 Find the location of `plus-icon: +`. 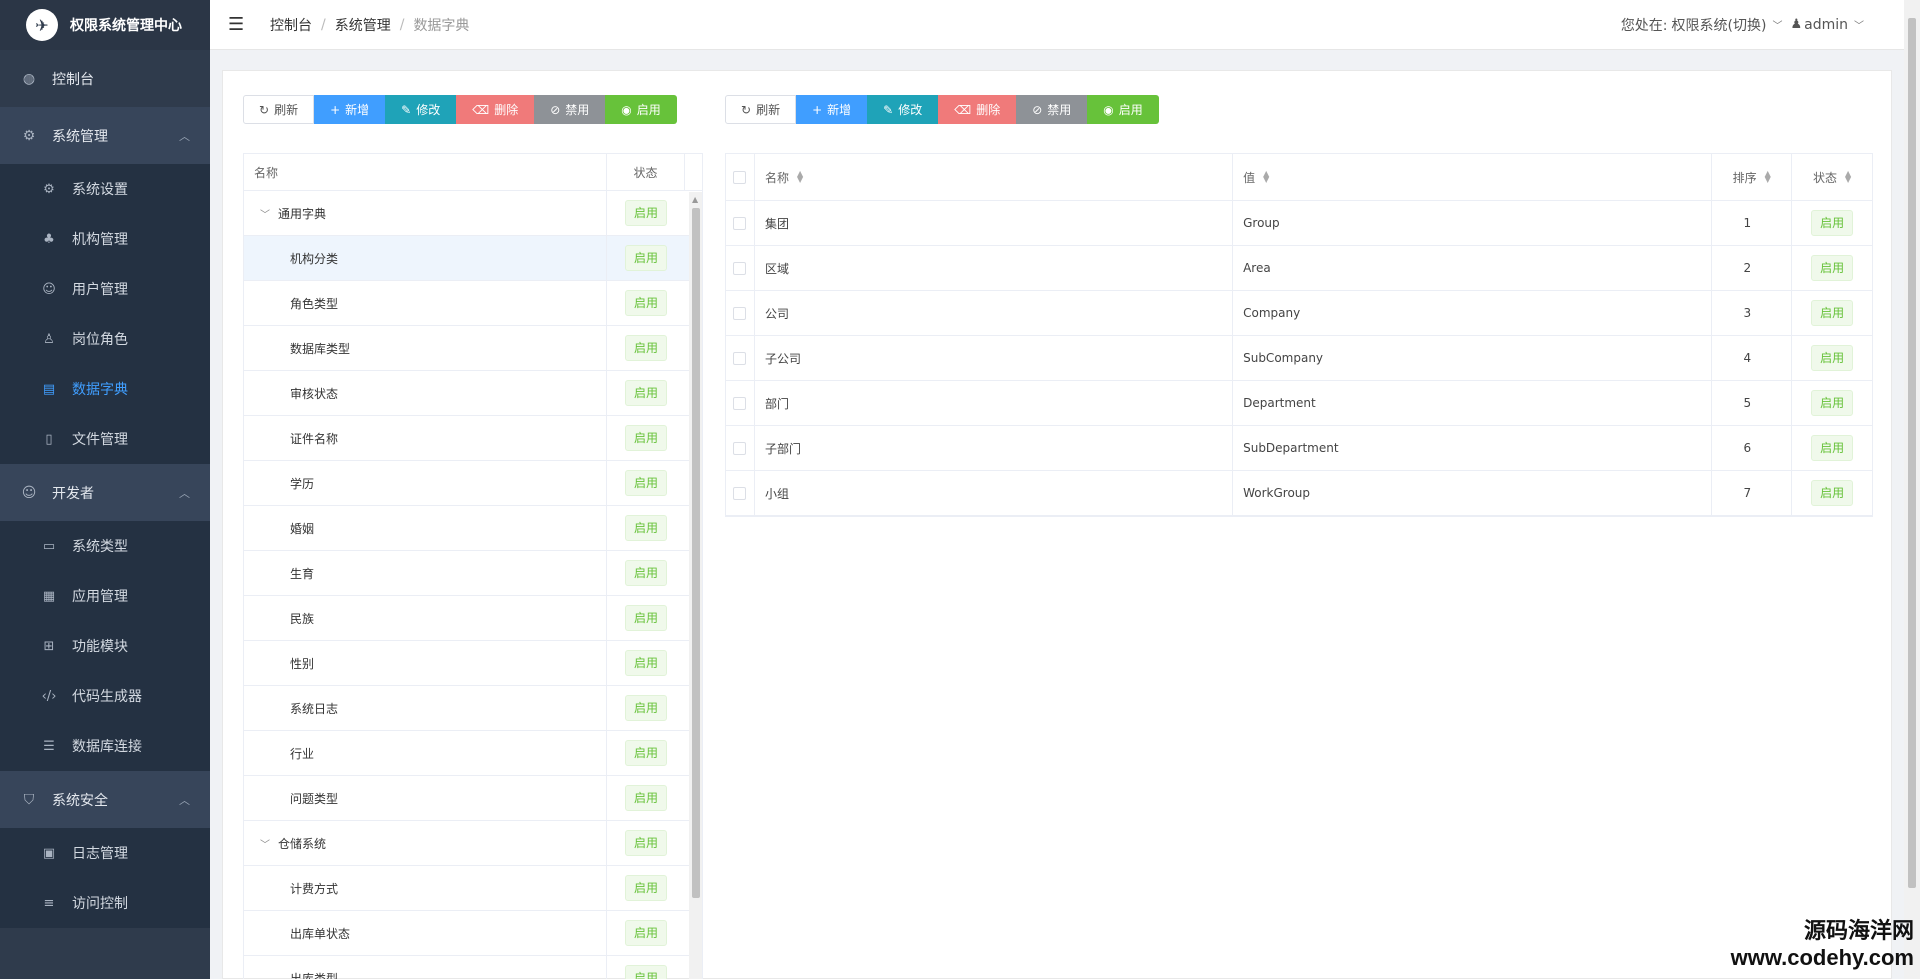

plus-icon: + is located at coordinates (817, 109).